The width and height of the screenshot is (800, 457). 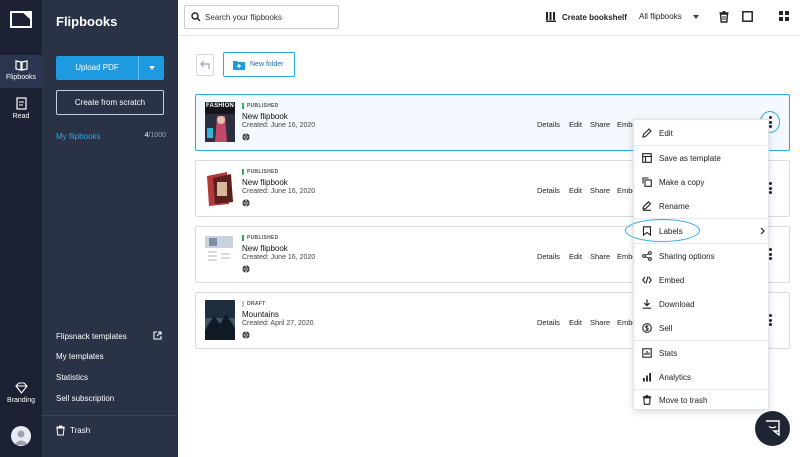 I want to click on pencil-icon, so click(x=647, y=133).